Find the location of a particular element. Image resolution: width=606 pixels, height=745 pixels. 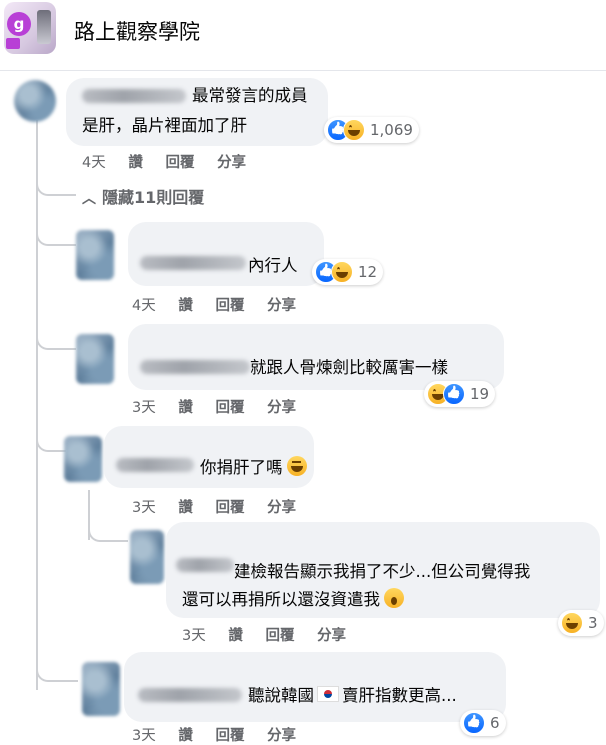

chevron-up-icon: ︿ is located at coordinates (89, 199).